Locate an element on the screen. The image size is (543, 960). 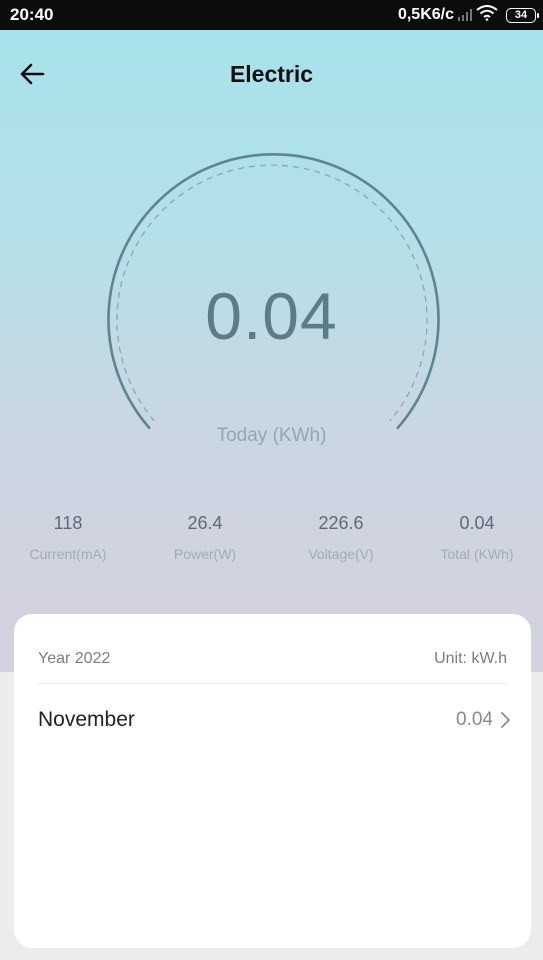
month-value-group: 0.04 is located at coordinates (483, 720).